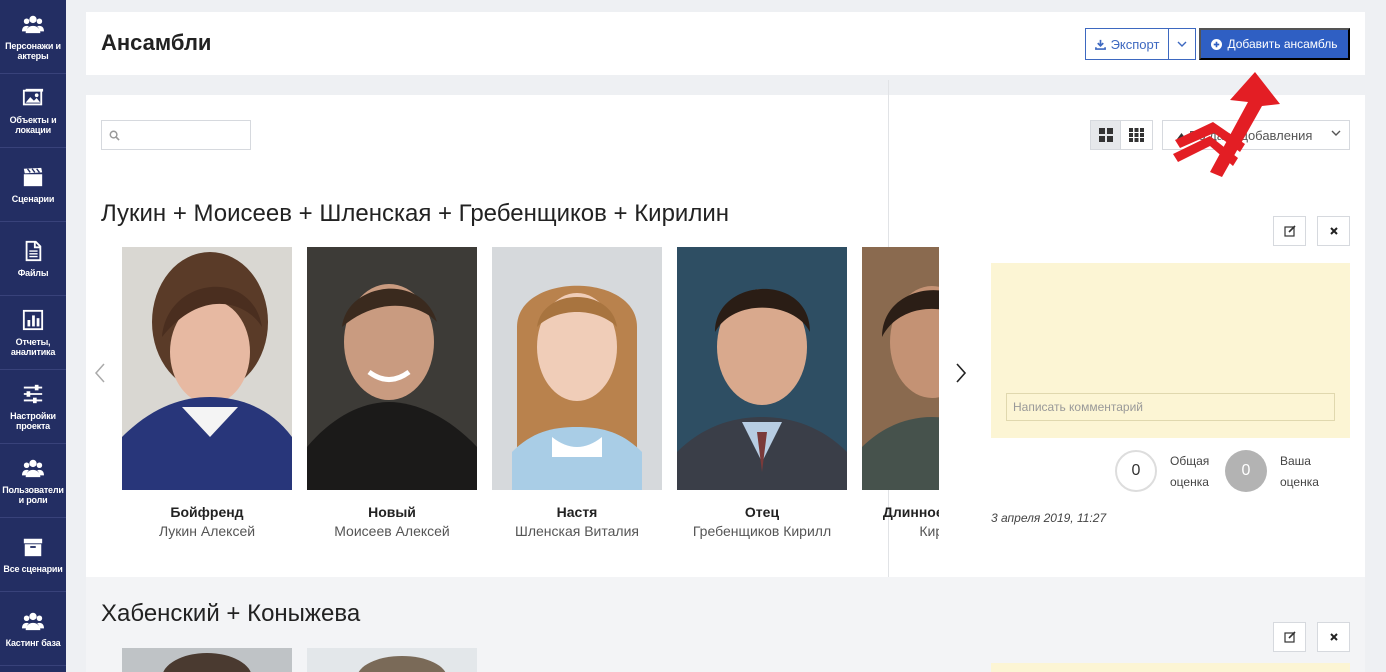 The width and height of the screenshot is (1386, 672). Describe the element at coordinates (33, 407) in the screenshot. I see `sidebar-item-settings: Настройки проекта` at that location.